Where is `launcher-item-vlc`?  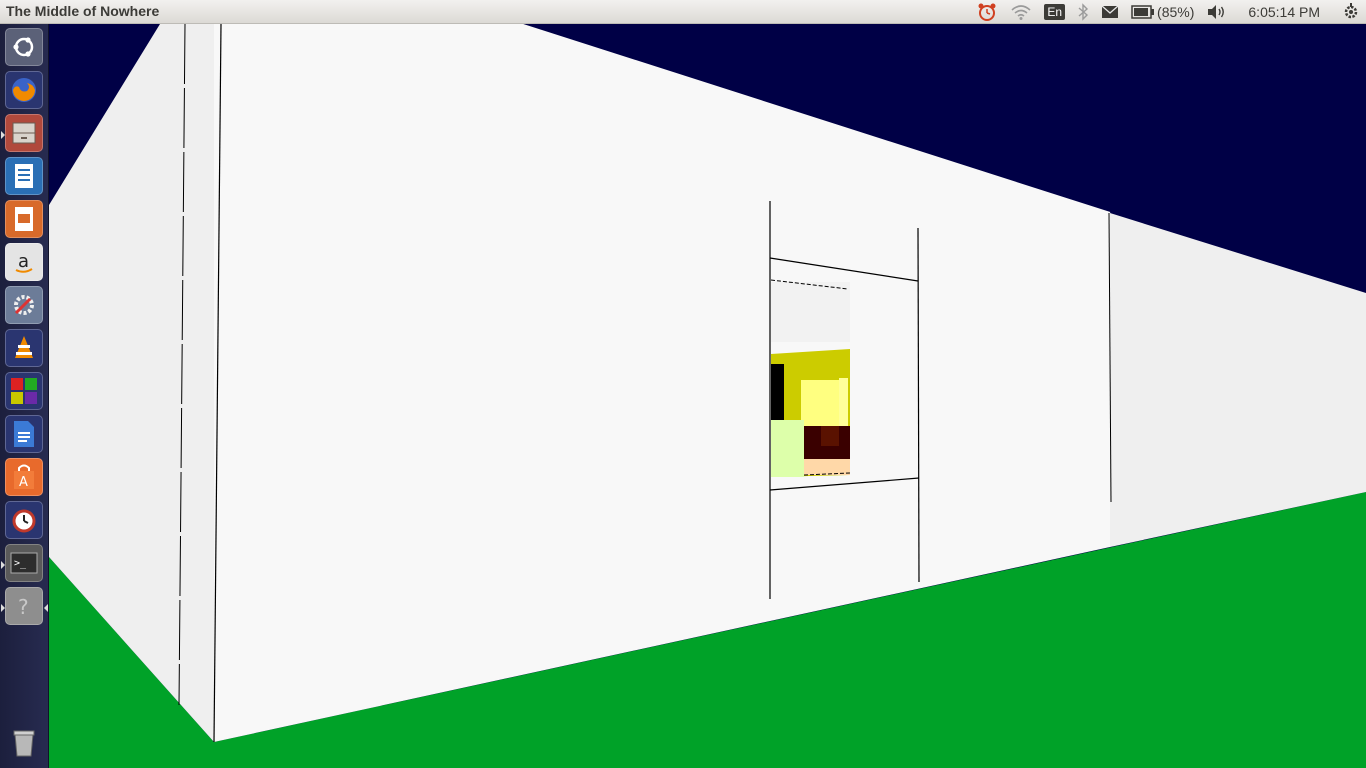
launcher-item-vlc is located at coordinates (24, 348).